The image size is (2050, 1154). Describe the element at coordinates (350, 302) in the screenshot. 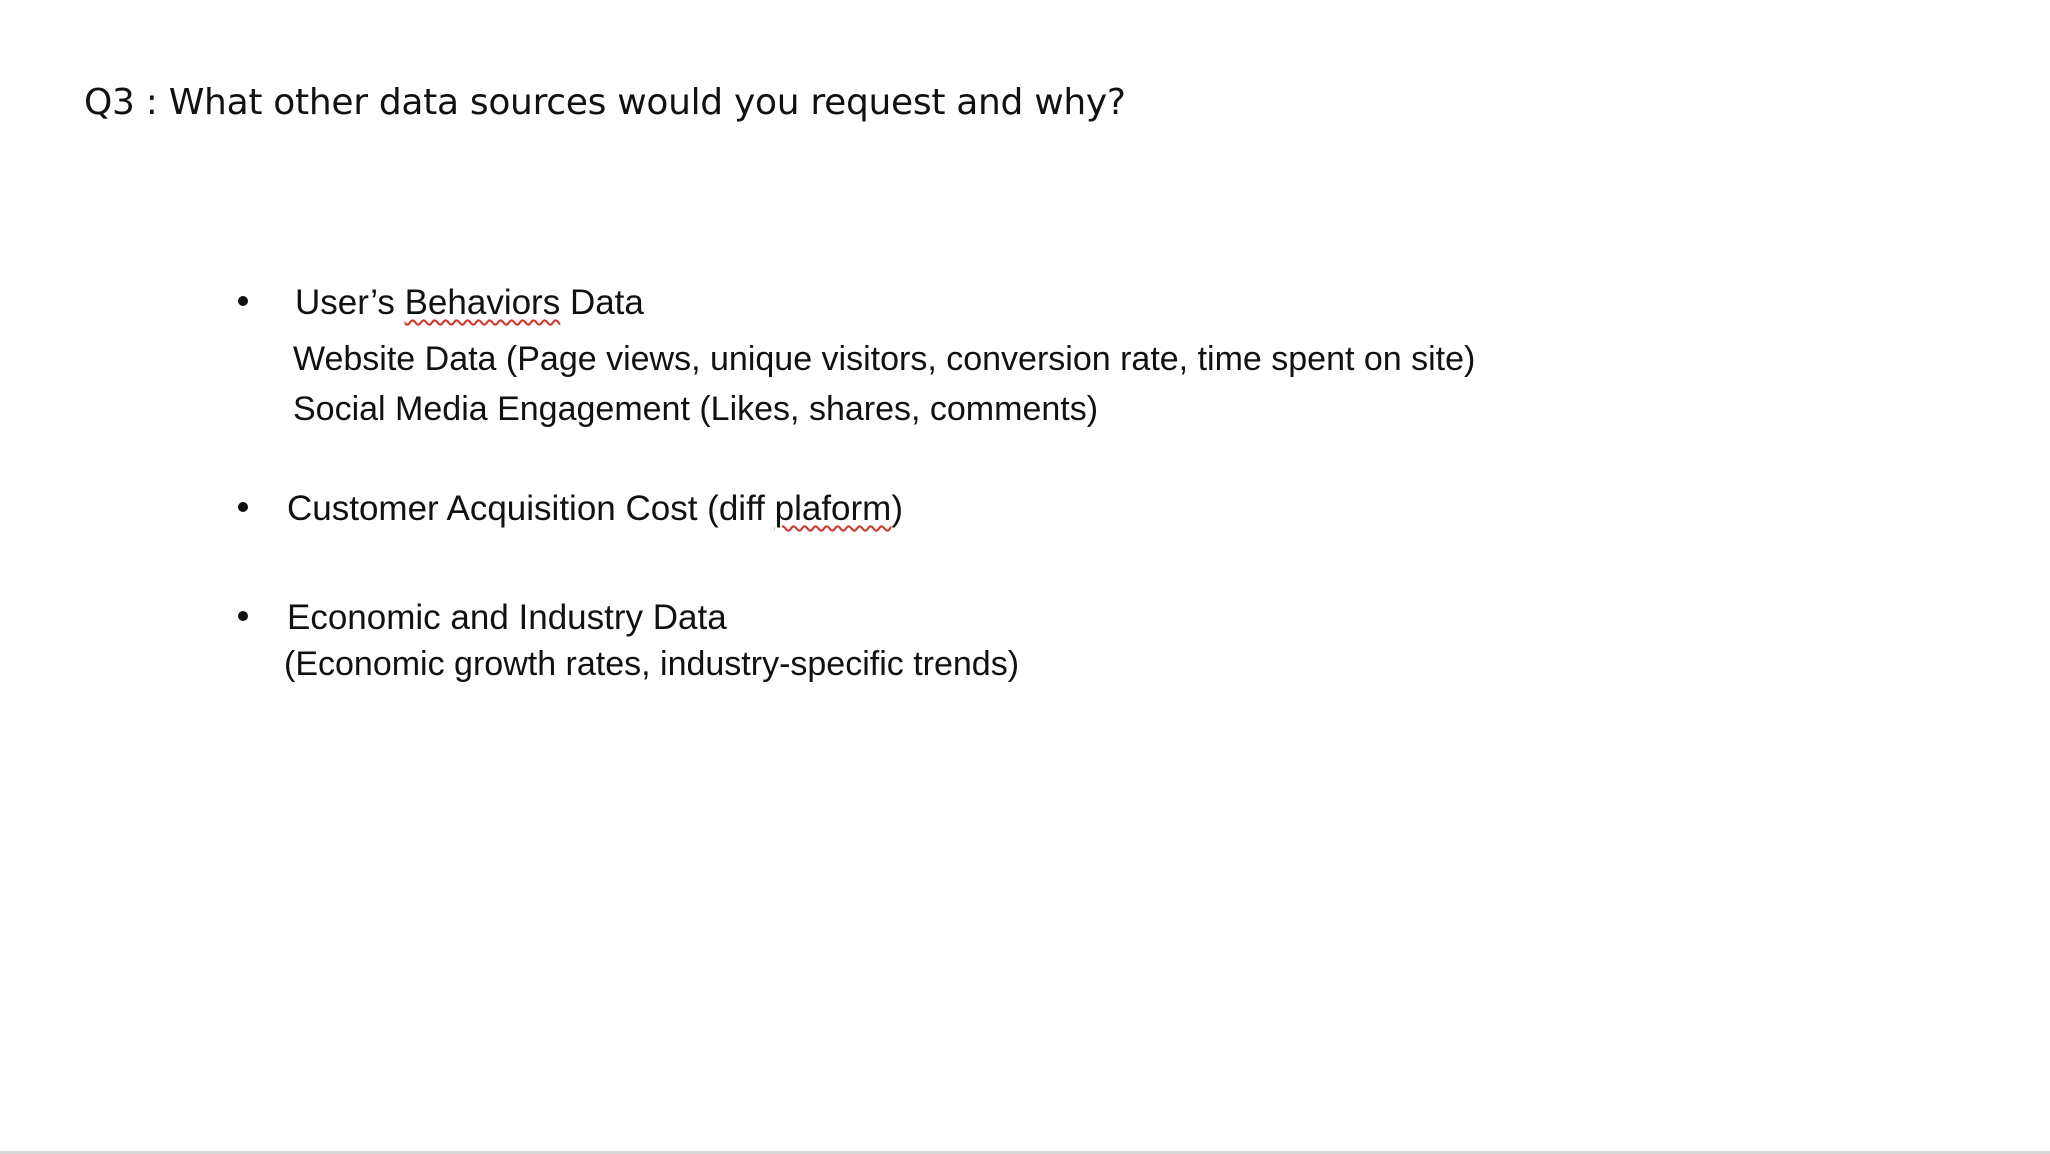

I see `bullet-heading-prefix: User’s` at that location.